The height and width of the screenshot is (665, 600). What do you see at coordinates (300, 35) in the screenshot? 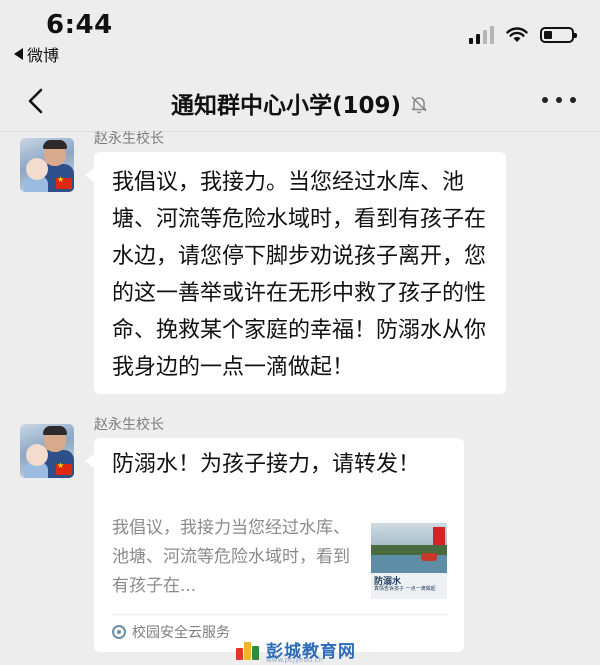
I see `status-bar: 6:44 微博` at bounding box center [300, 35].